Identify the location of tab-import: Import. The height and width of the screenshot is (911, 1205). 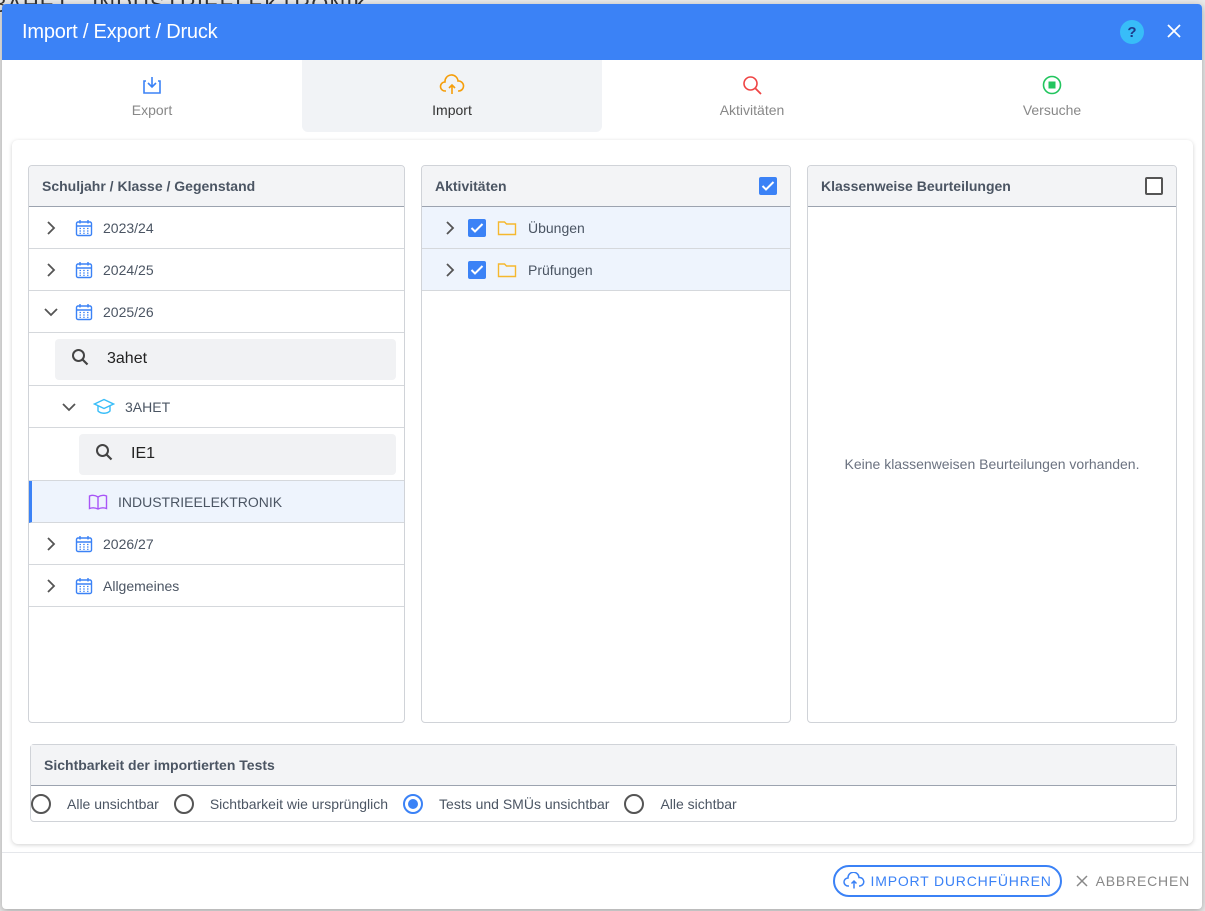
(452, 96).